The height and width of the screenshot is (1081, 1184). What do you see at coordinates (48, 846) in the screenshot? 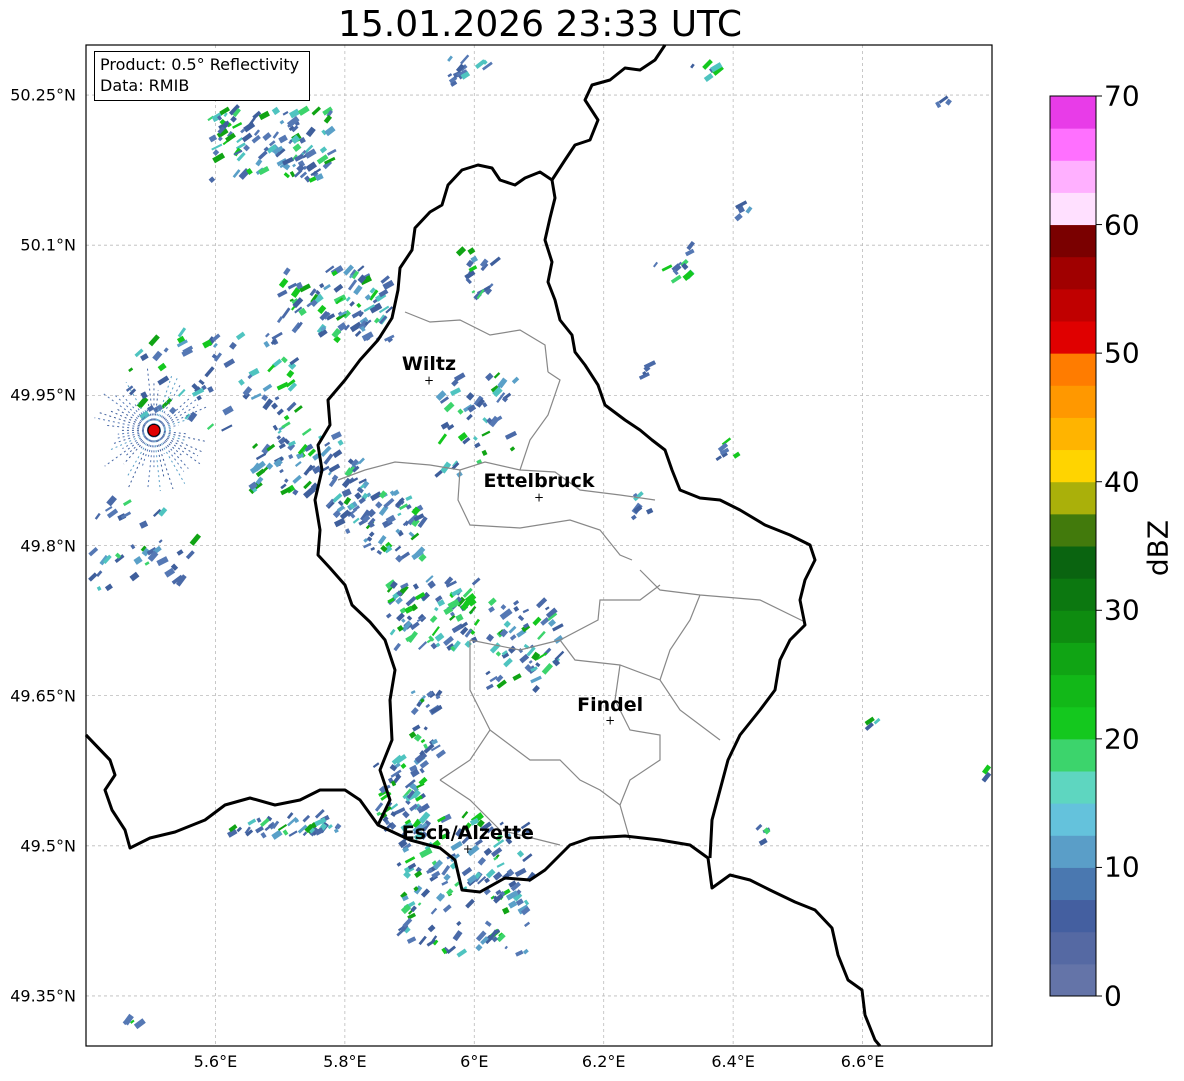
I see `lat-tick-label: 49.5°N` at bounding box center [48, 846].